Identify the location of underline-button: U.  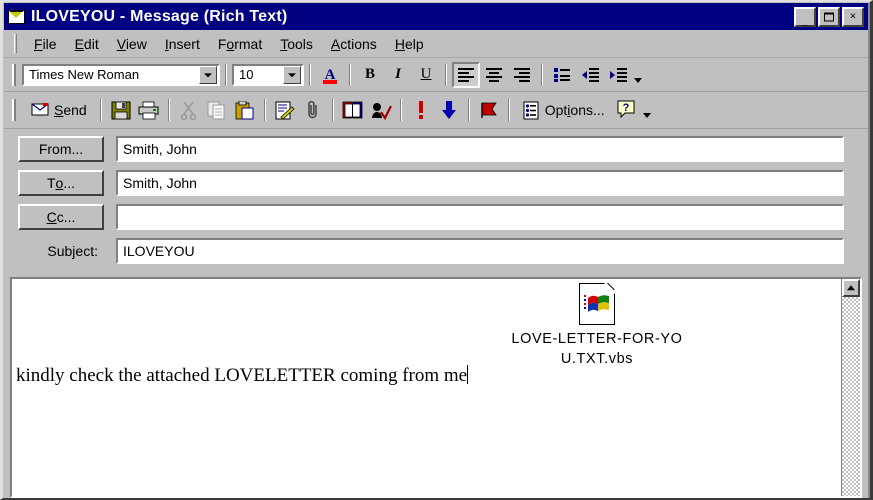
(426, 75).